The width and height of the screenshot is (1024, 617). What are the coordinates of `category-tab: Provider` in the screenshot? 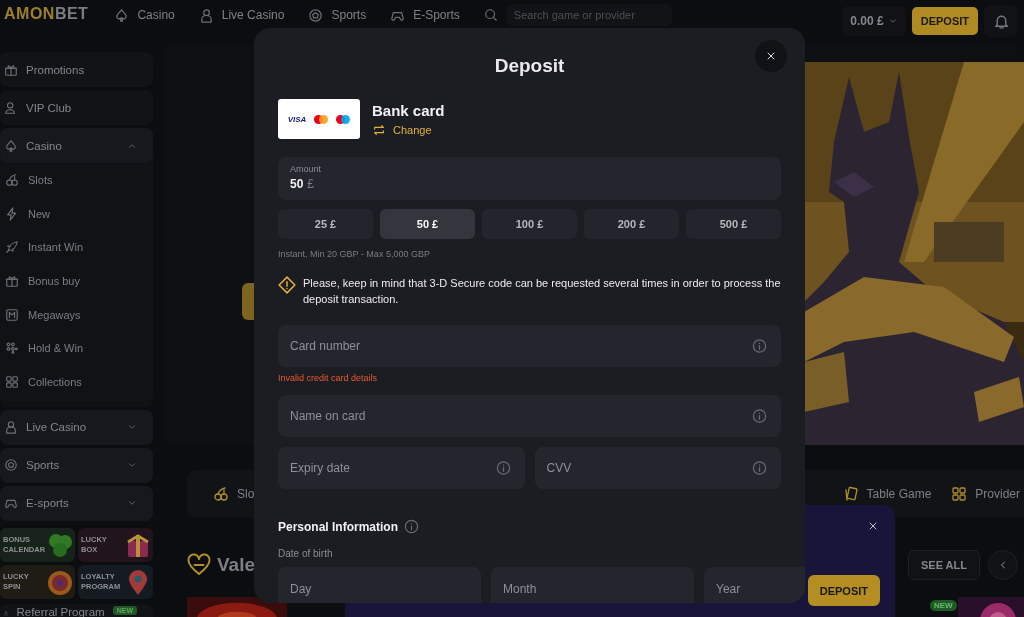 It's located at (985, 494).